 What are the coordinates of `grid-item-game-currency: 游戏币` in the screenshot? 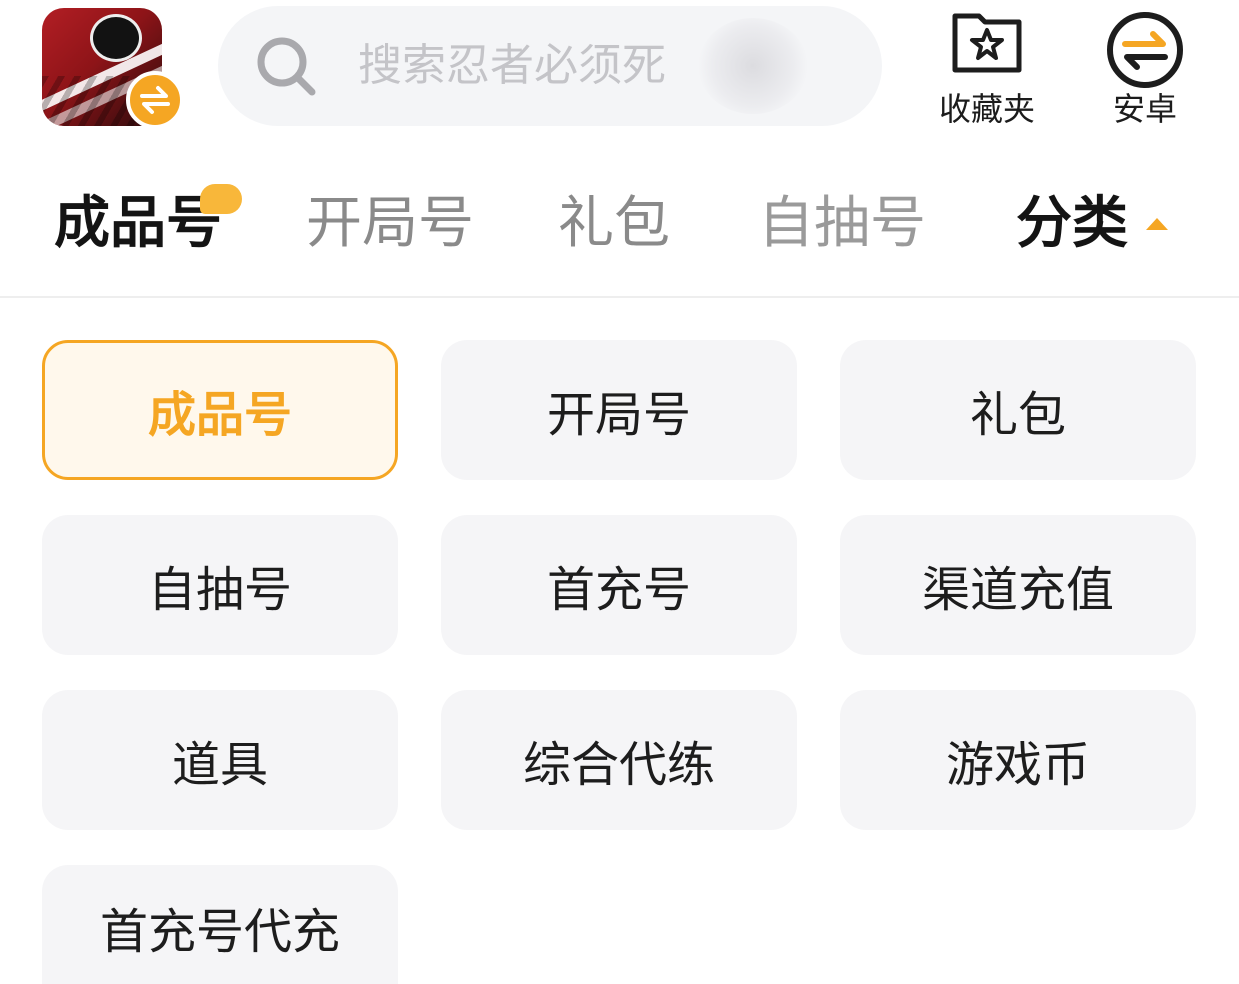 It's located at (1018, 760).